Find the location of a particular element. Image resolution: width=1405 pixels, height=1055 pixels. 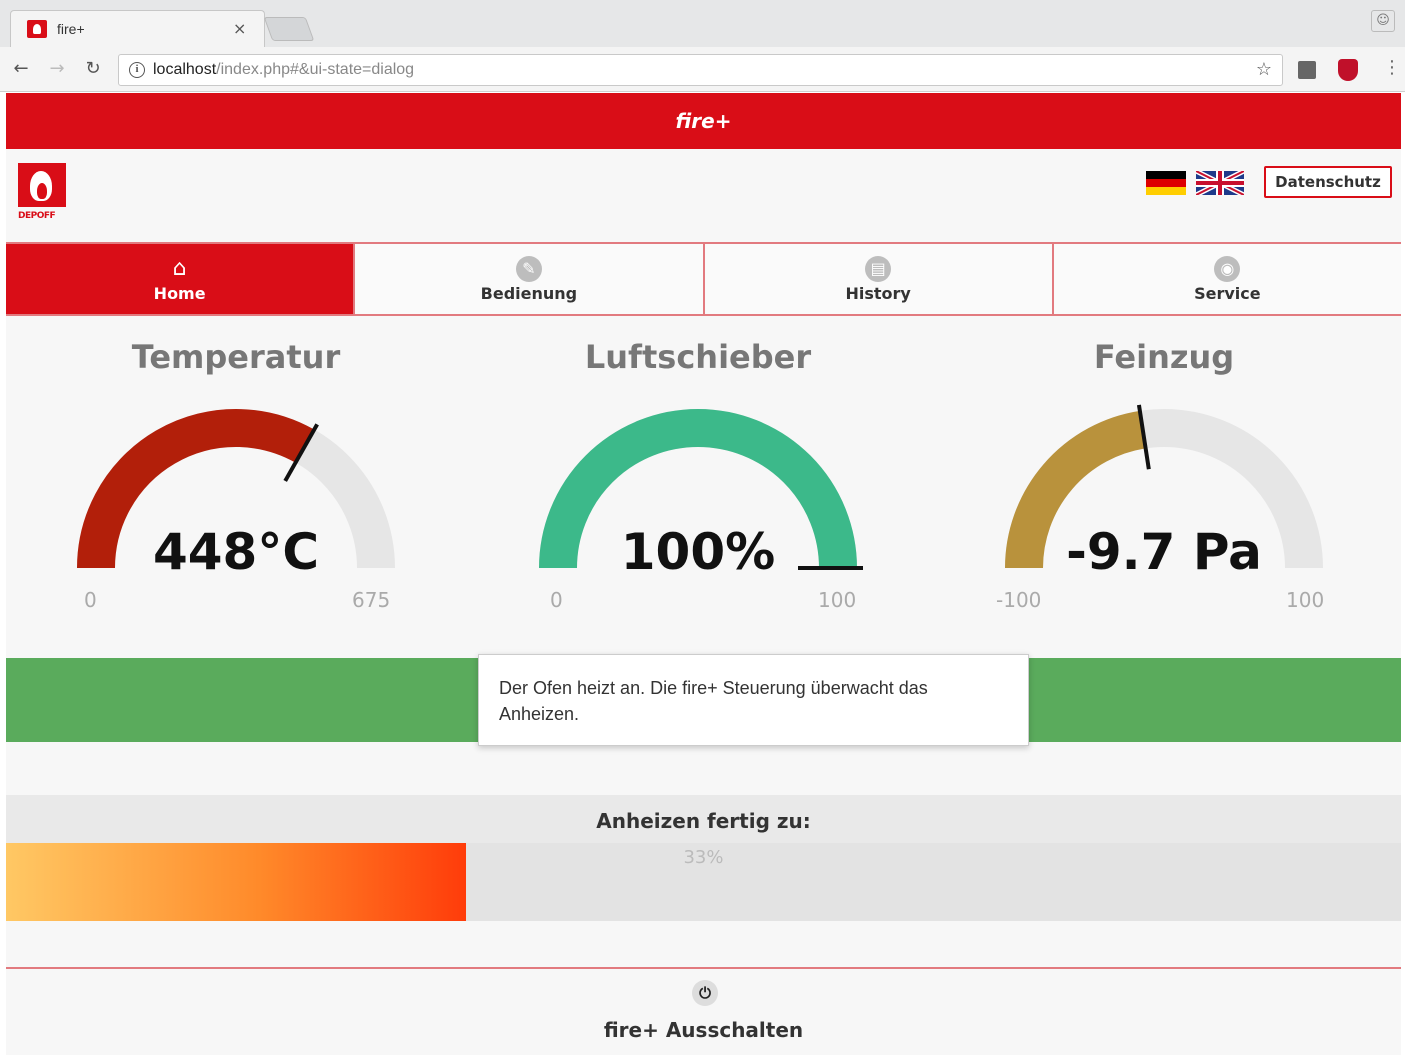

temperature-gauge: Temperatur 448°C 0 675 is located at coordinates (236, 478).